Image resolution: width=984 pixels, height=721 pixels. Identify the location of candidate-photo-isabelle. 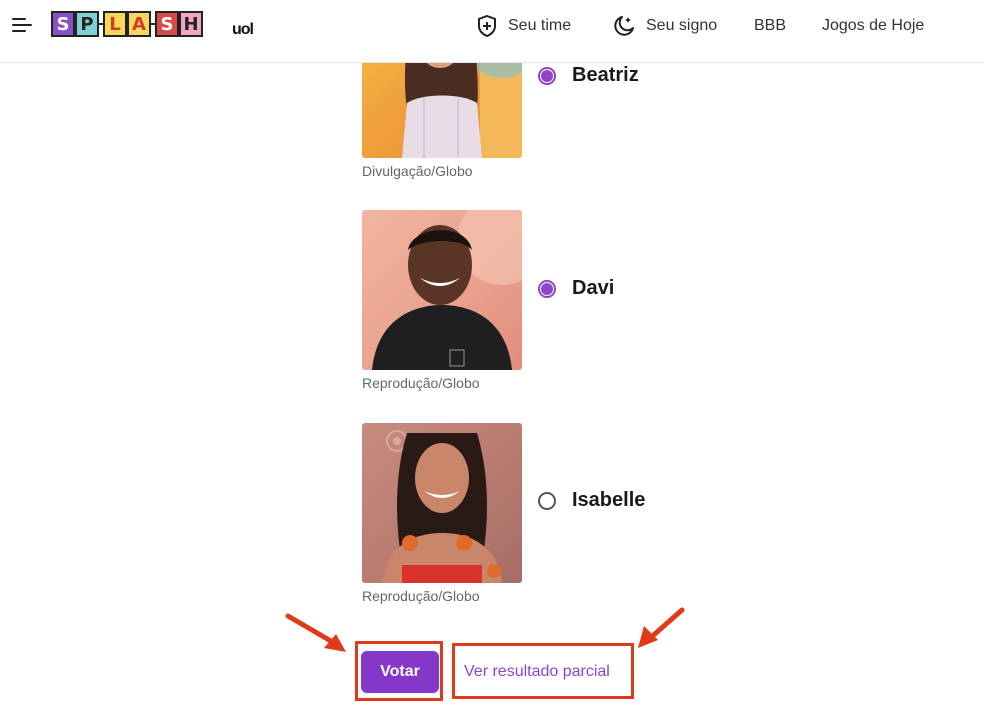
(442, 503).